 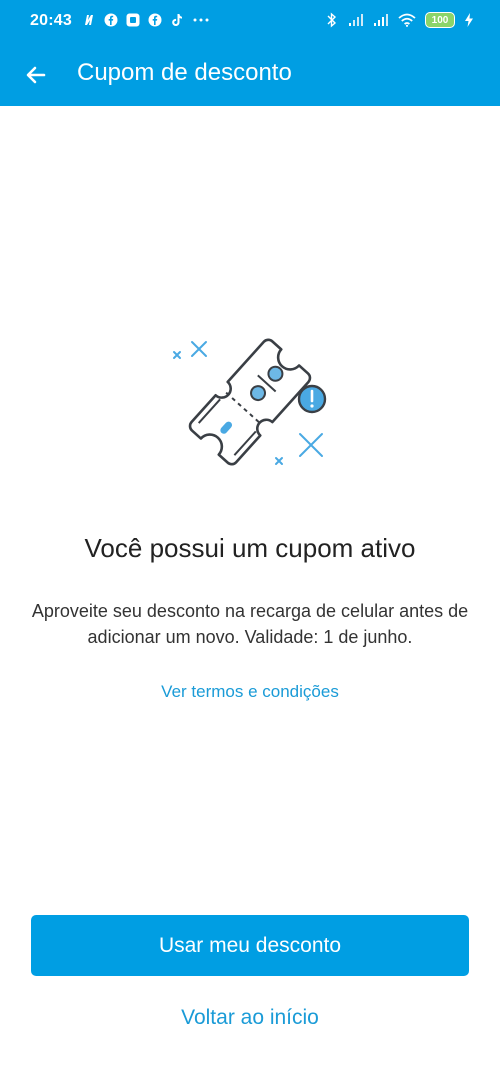 What do you see at coordinates (250, 22) in the screenshot?
I see `status-bar: 20:43 100` at bounding box center [250, 22].